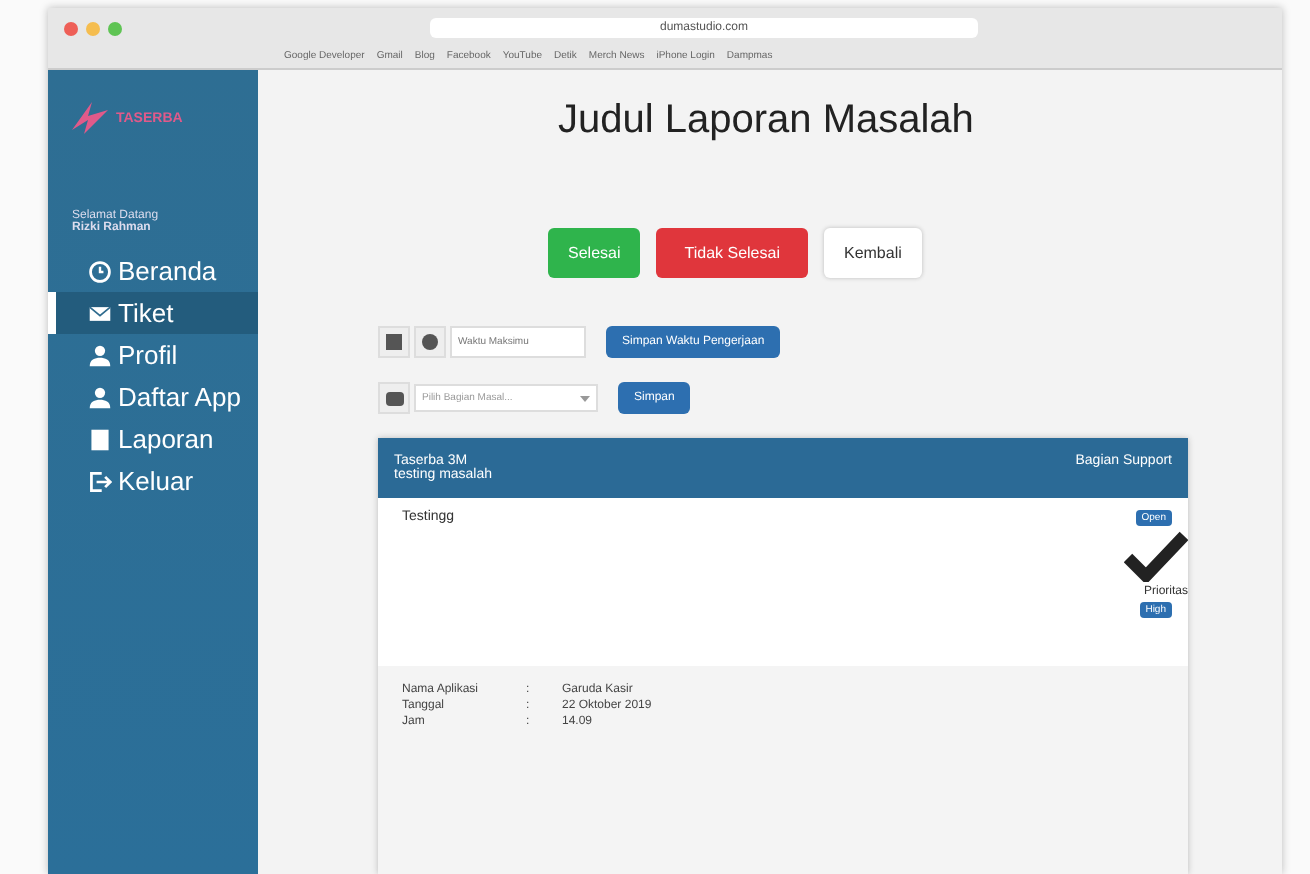 This screenshot has width=1310, height=874. What do you see at coordinates (153, 439) in the screenshot?
I see `nav-item: Laporan` at bounding box center [153, 439].